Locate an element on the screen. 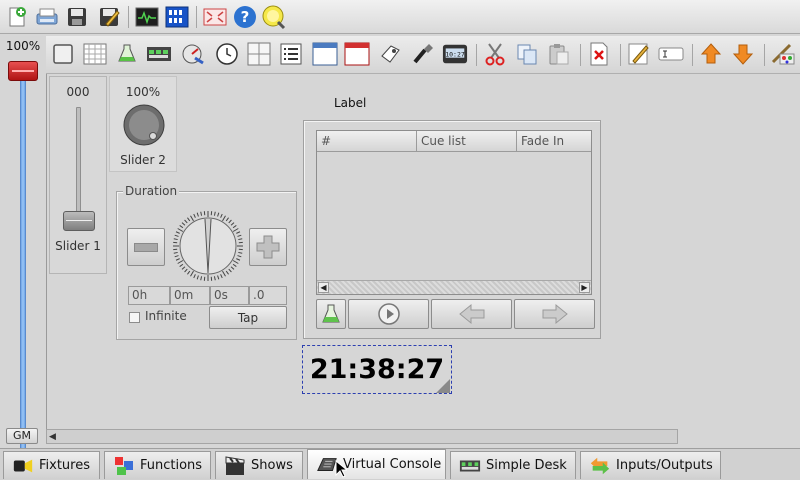  grand-master-slider-handle is located at coordinates (23, 71).